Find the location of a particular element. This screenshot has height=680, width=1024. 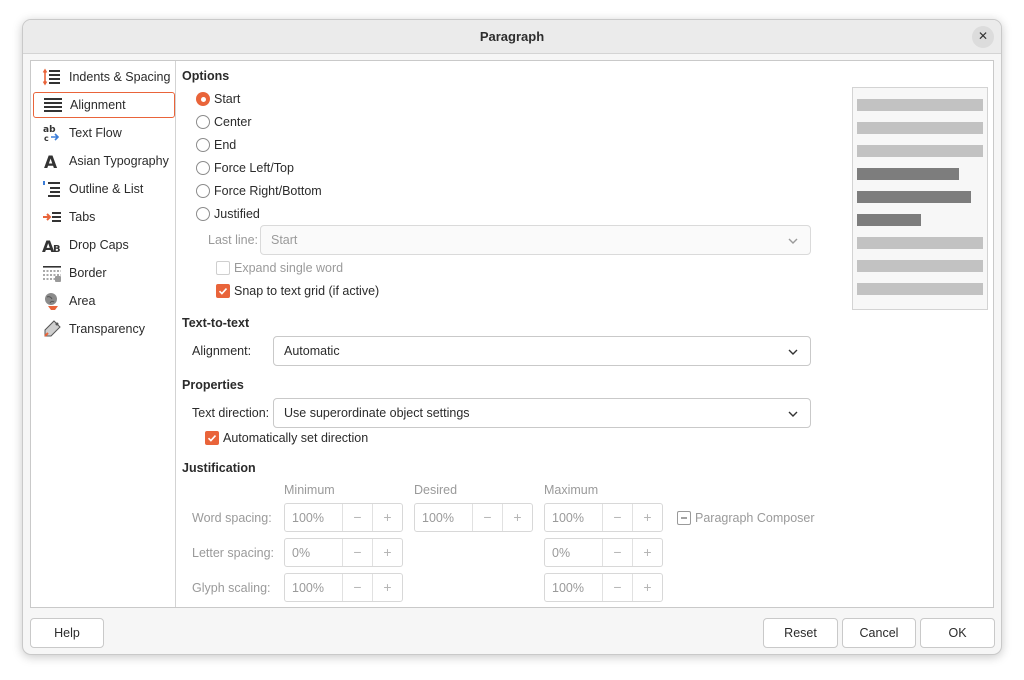

reset-button: Reset is located at coordinates (800, 633).